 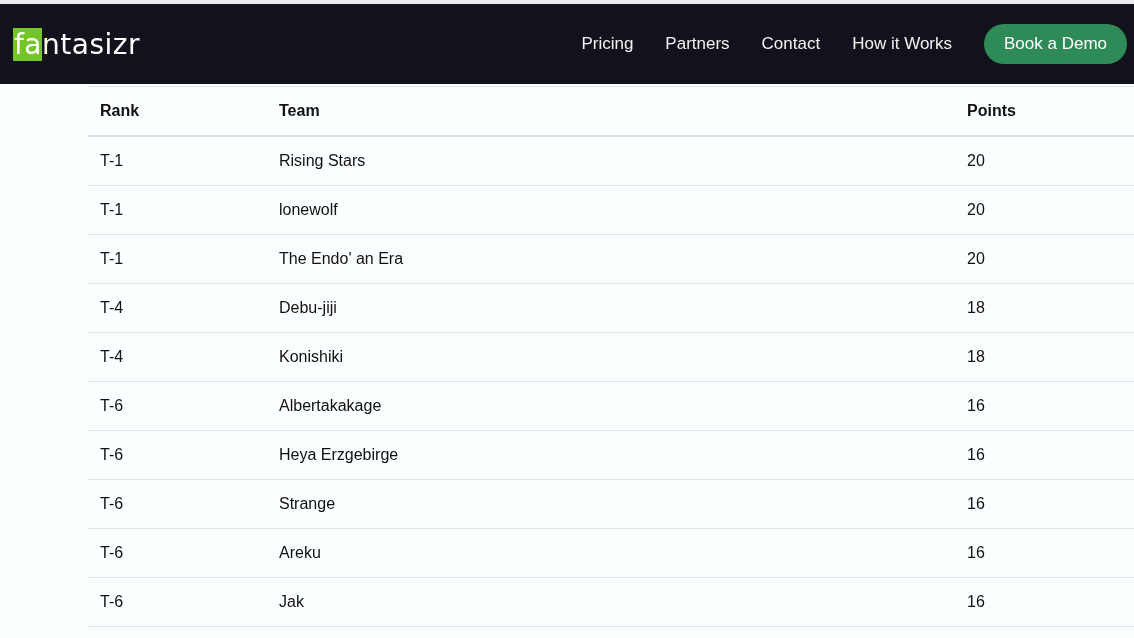 I want to click on column-header: Rank, so click(x=177, y=111).